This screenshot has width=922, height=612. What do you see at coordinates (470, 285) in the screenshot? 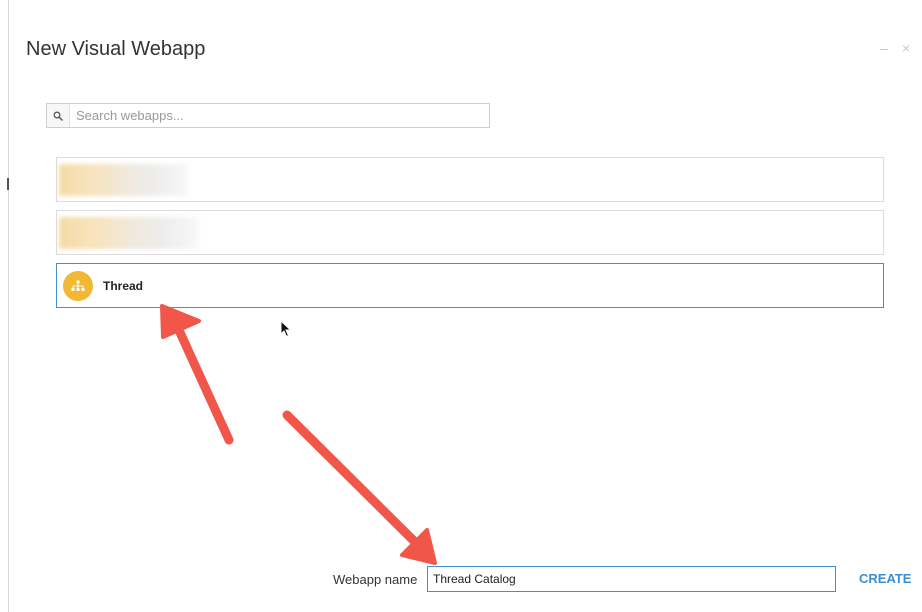
I see `webapp-item-thread: Thread` at bounding box center [470, 285].